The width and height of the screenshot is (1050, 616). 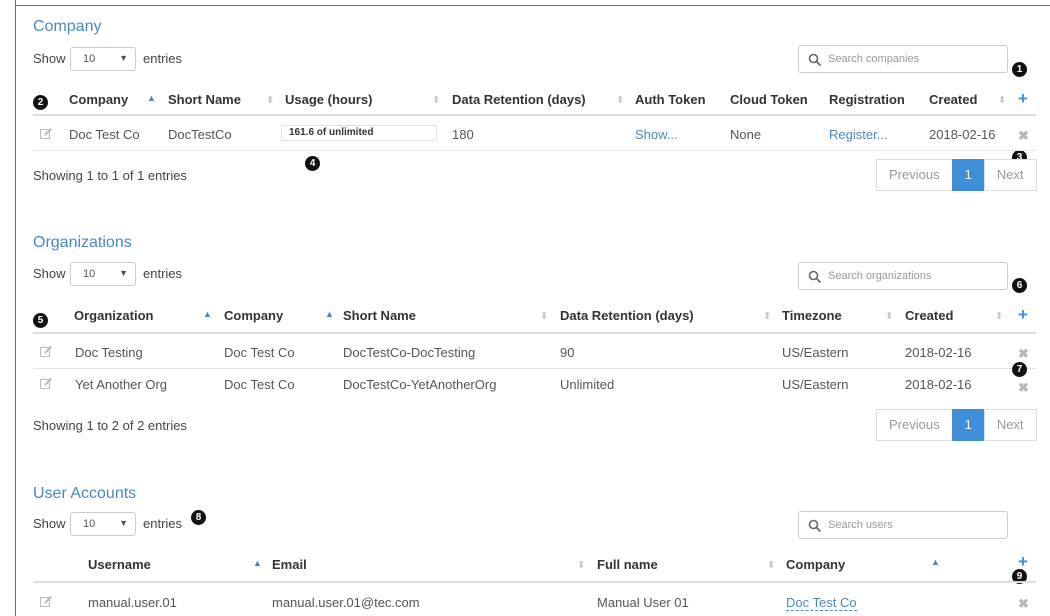 I want to click on col-header-org-company: Company, so click(x=253, y=315).